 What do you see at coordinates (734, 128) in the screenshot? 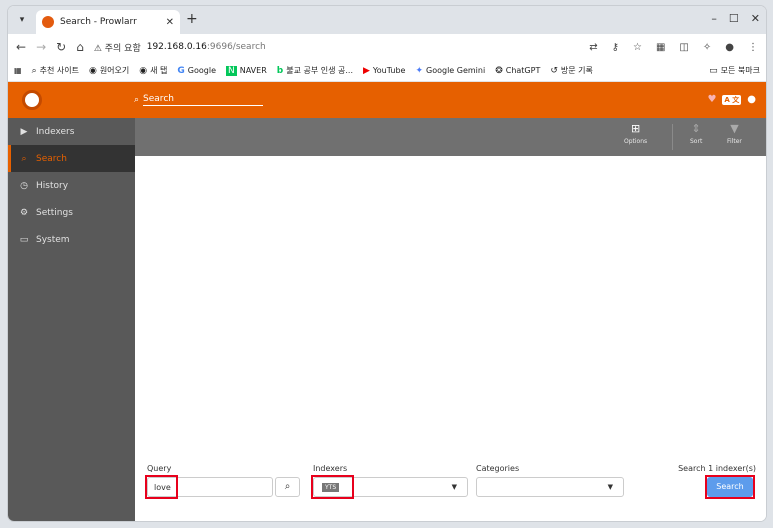
I see `filter-icon: ▼` at bounding box center [734, 128].